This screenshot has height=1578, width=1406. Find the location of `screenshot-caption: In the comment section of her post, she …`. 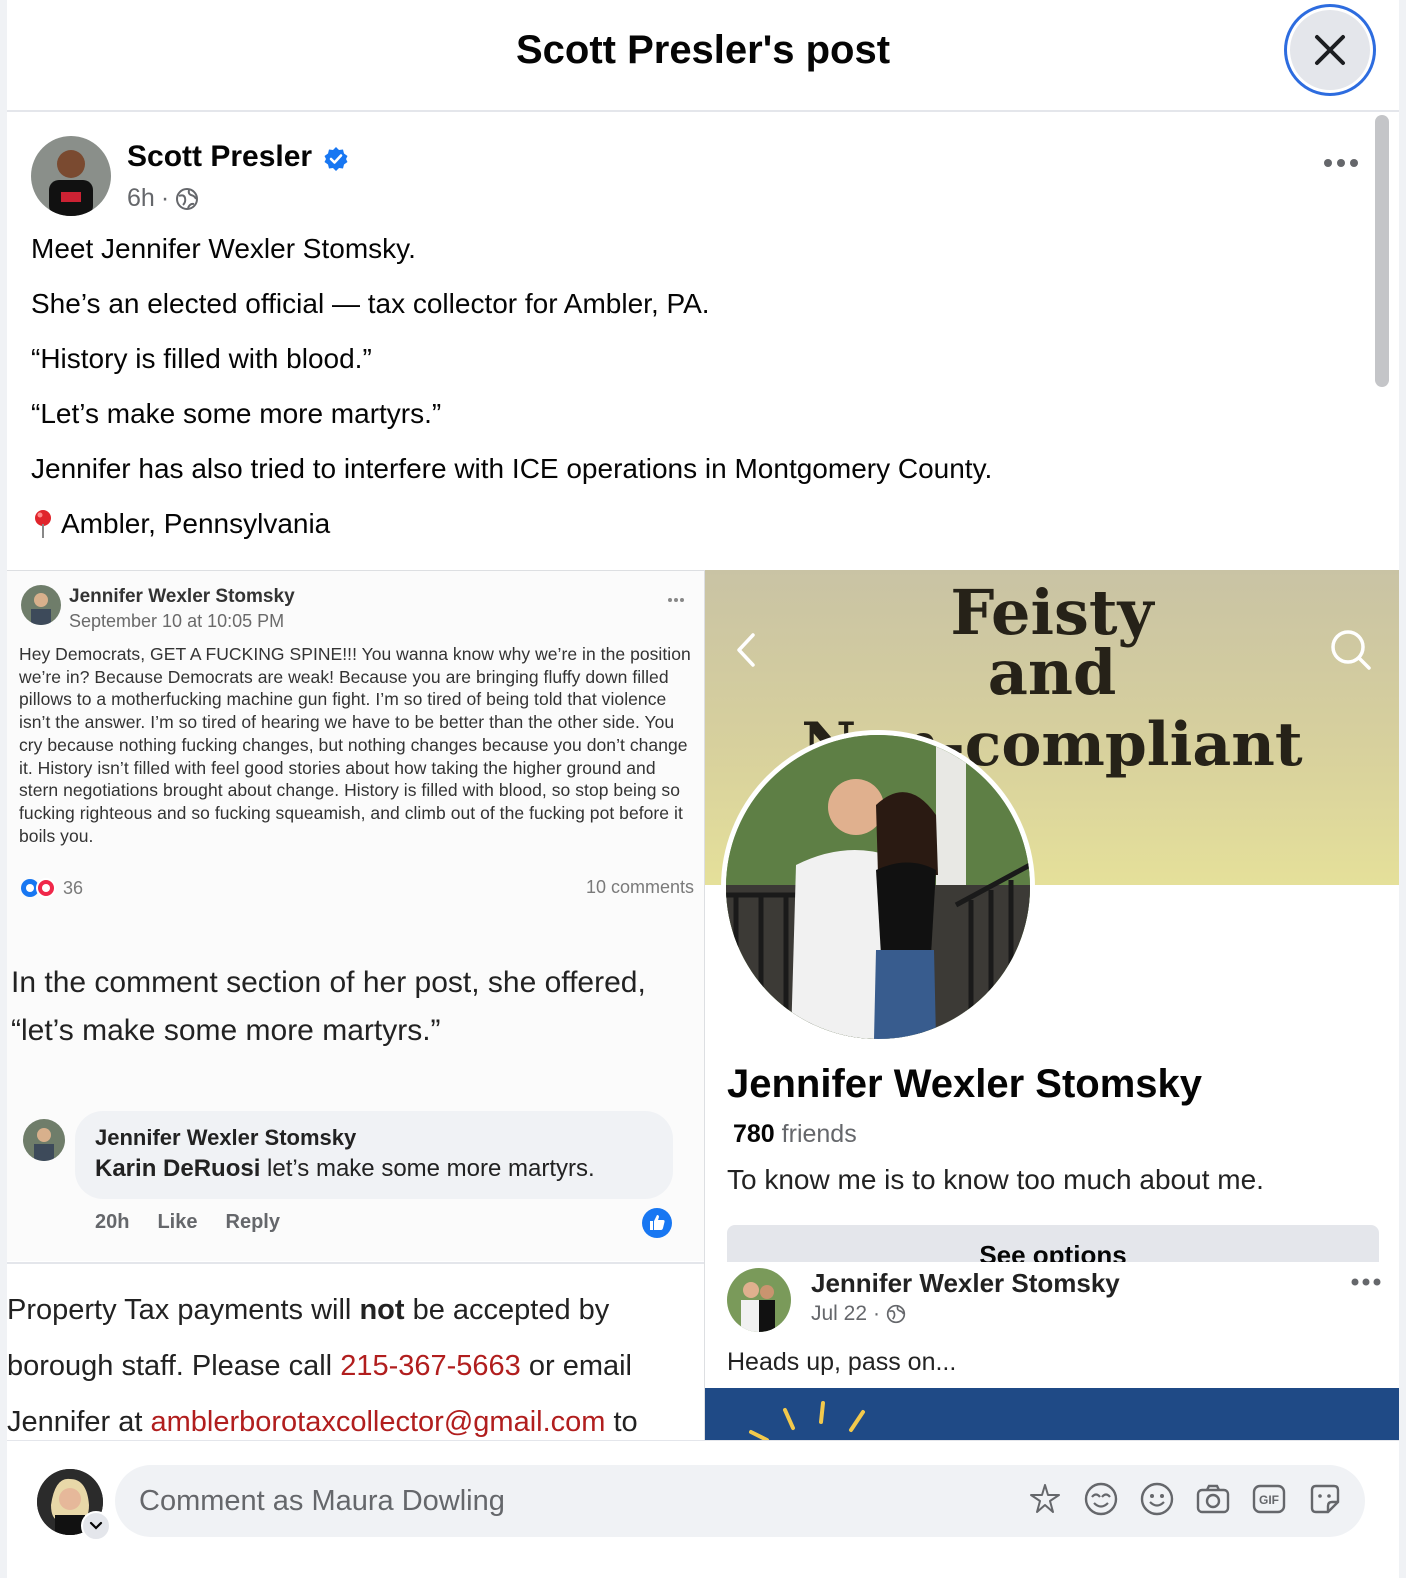

screenshot-caption: In the comment section of her post, she … is located at coordinates (328, 1006).